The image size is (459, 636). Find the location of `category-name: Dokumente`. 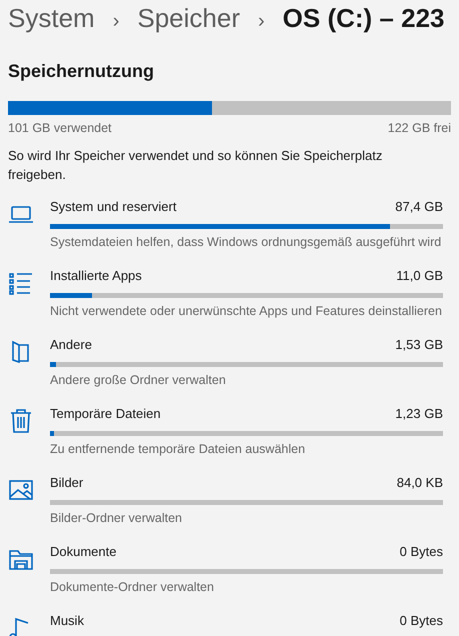

category-name: Dokumente is located at coordinates (83, 551).